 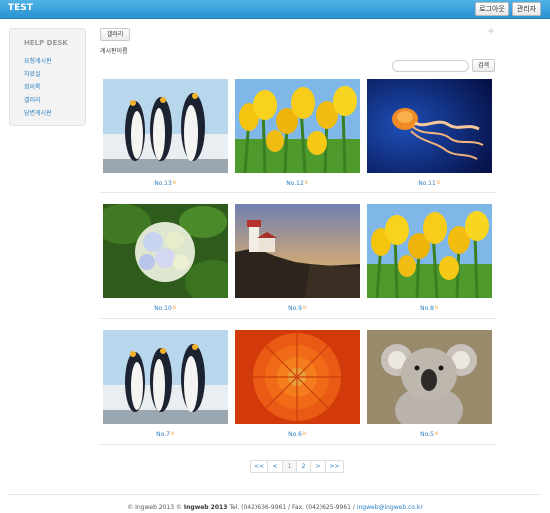 What do you see at coordinates (429, 377) in the screenshot?
I see `koala-image` at bounding box center [429, 377].